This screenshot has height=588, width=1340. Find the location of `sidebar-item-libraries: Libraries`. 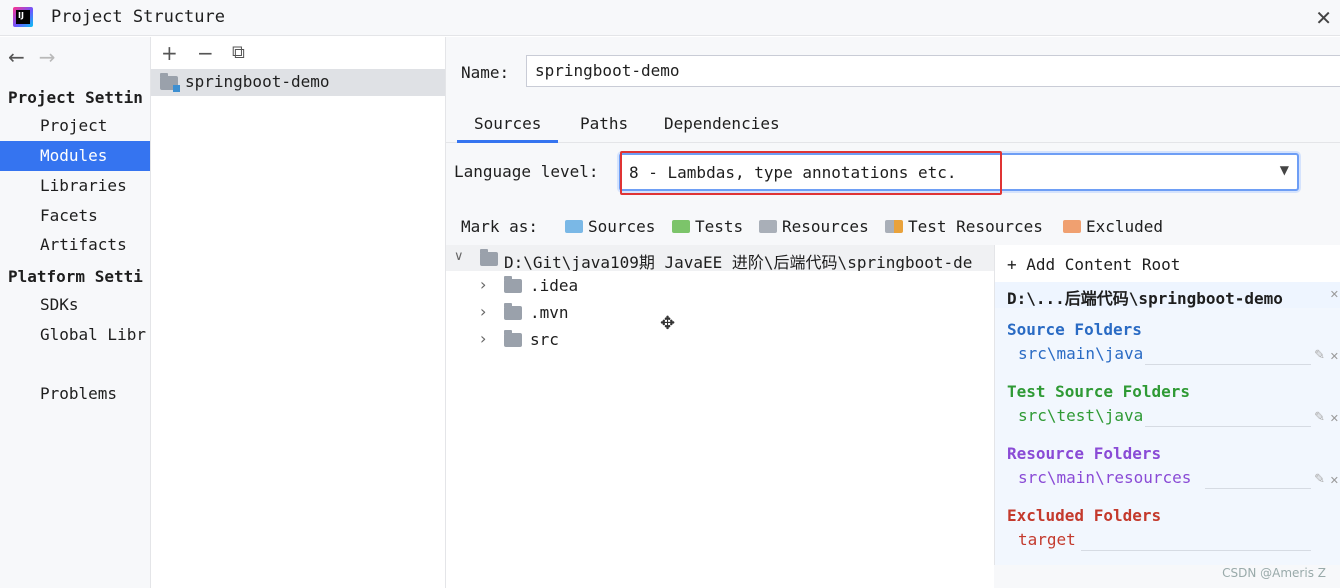

sidebar-item-libraries: Libraries is located at coordinates (75, 186).